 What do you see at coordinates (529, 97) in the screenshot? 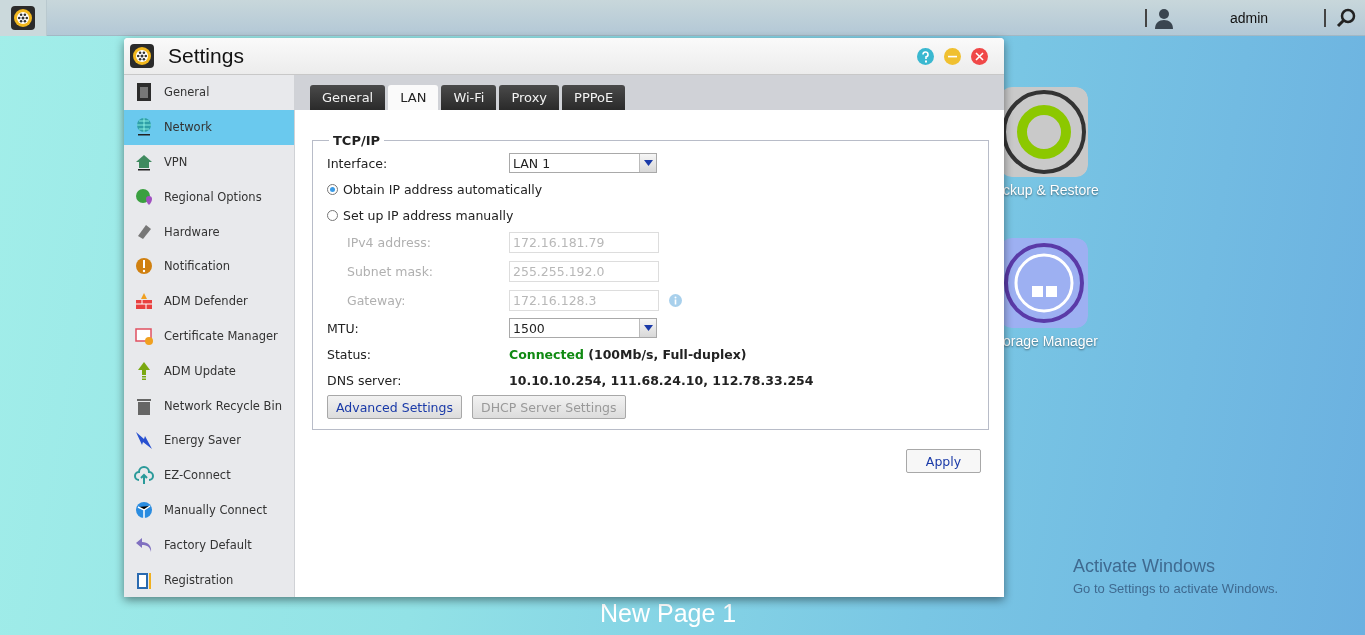
I see `tab: Proxy` at bounding box center [529, 97].